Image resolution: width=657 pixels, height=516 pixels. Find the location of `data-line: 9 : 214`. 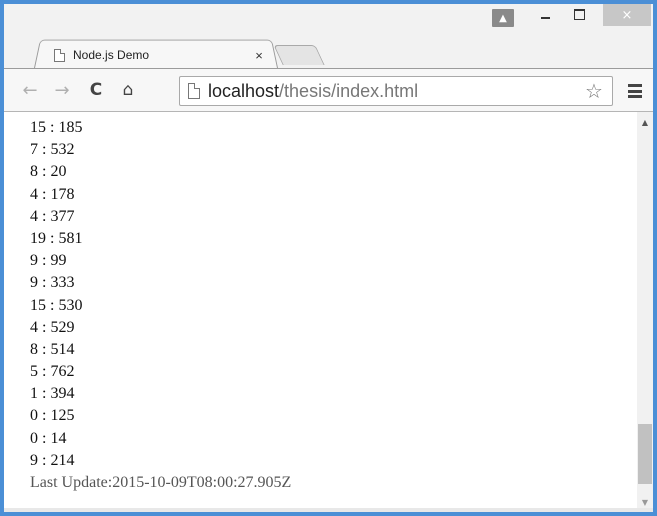

data-line: 9 : 214 is located at coordinates (52, 460).